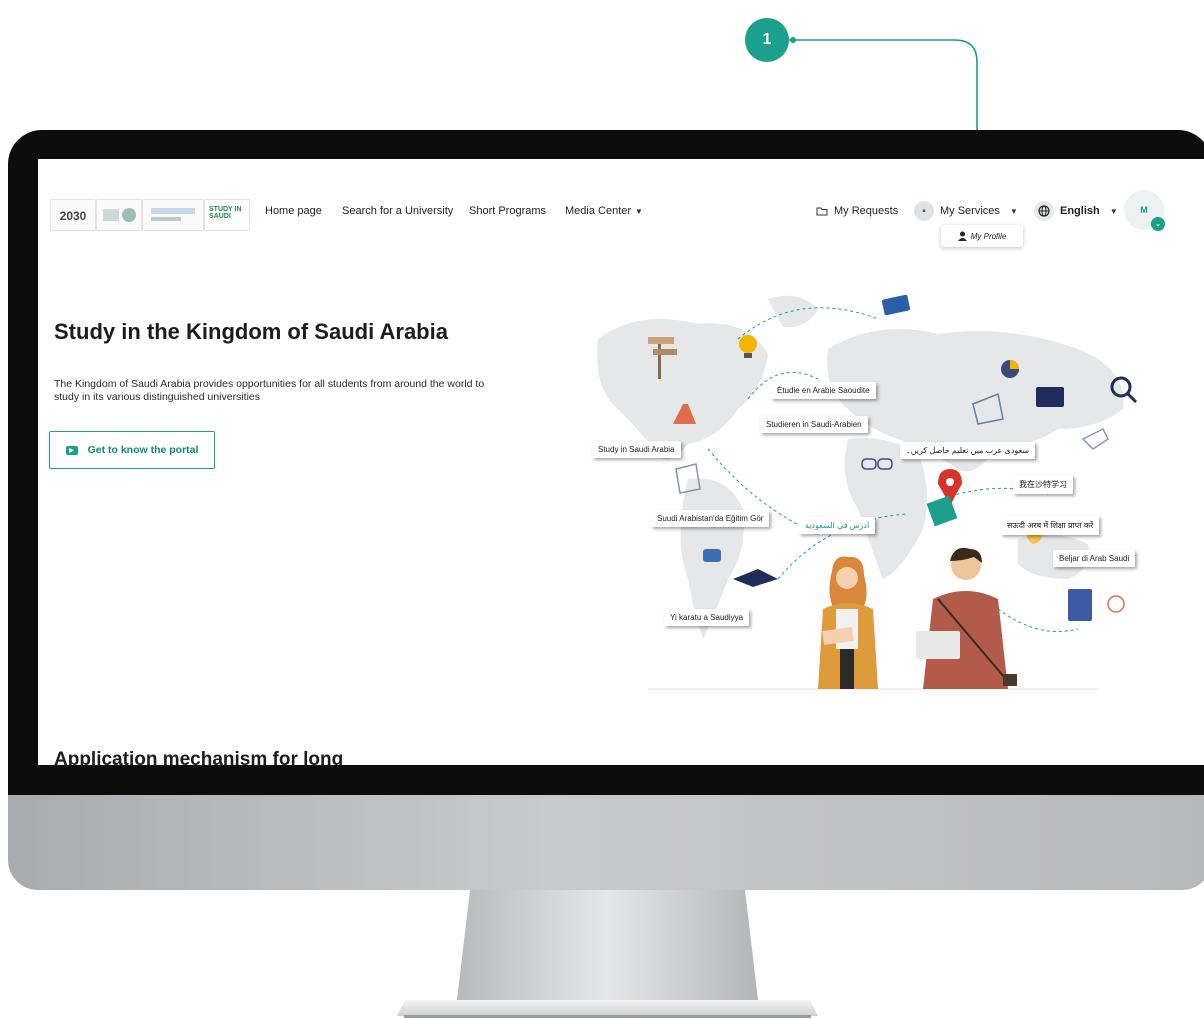 The image size is (1204, 1019). I want to click on user-avatar: M ⌄, so click(1144, 210).